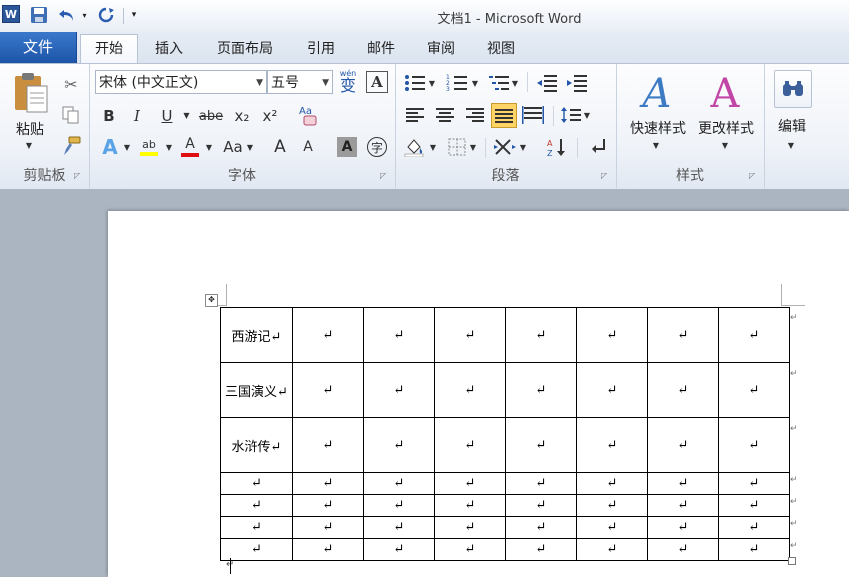 The image size is (849, 577). Describe the element at coordinates (347, 147) in the screenshot. I see `character-shading-icon: A` at that location.